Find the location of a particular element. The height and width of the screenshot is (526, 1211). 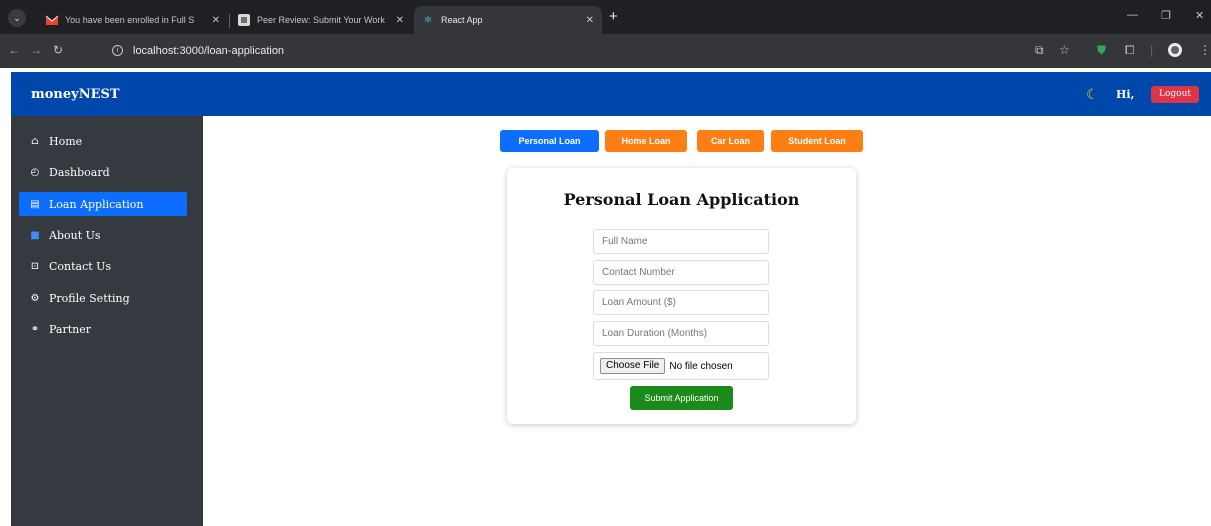

sidebar-item-label: Loan Application is located at coordinates (96, 204).